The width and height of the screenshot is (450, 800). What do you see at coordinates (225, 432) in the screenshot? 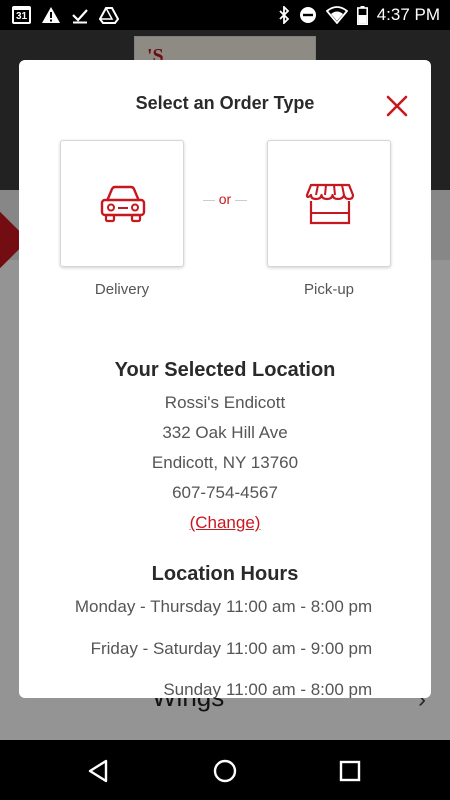
I see `location-street: 332 Oak Hill Ave` at bounding box center [225, 432].